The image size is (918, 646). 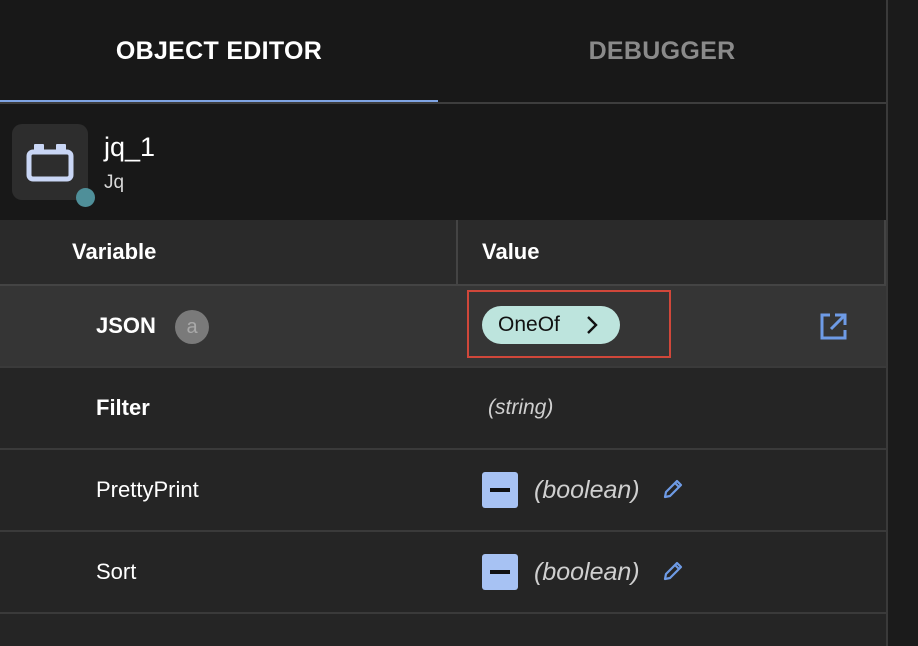 I want to click on scroll-area, so click(x=903, y=323).